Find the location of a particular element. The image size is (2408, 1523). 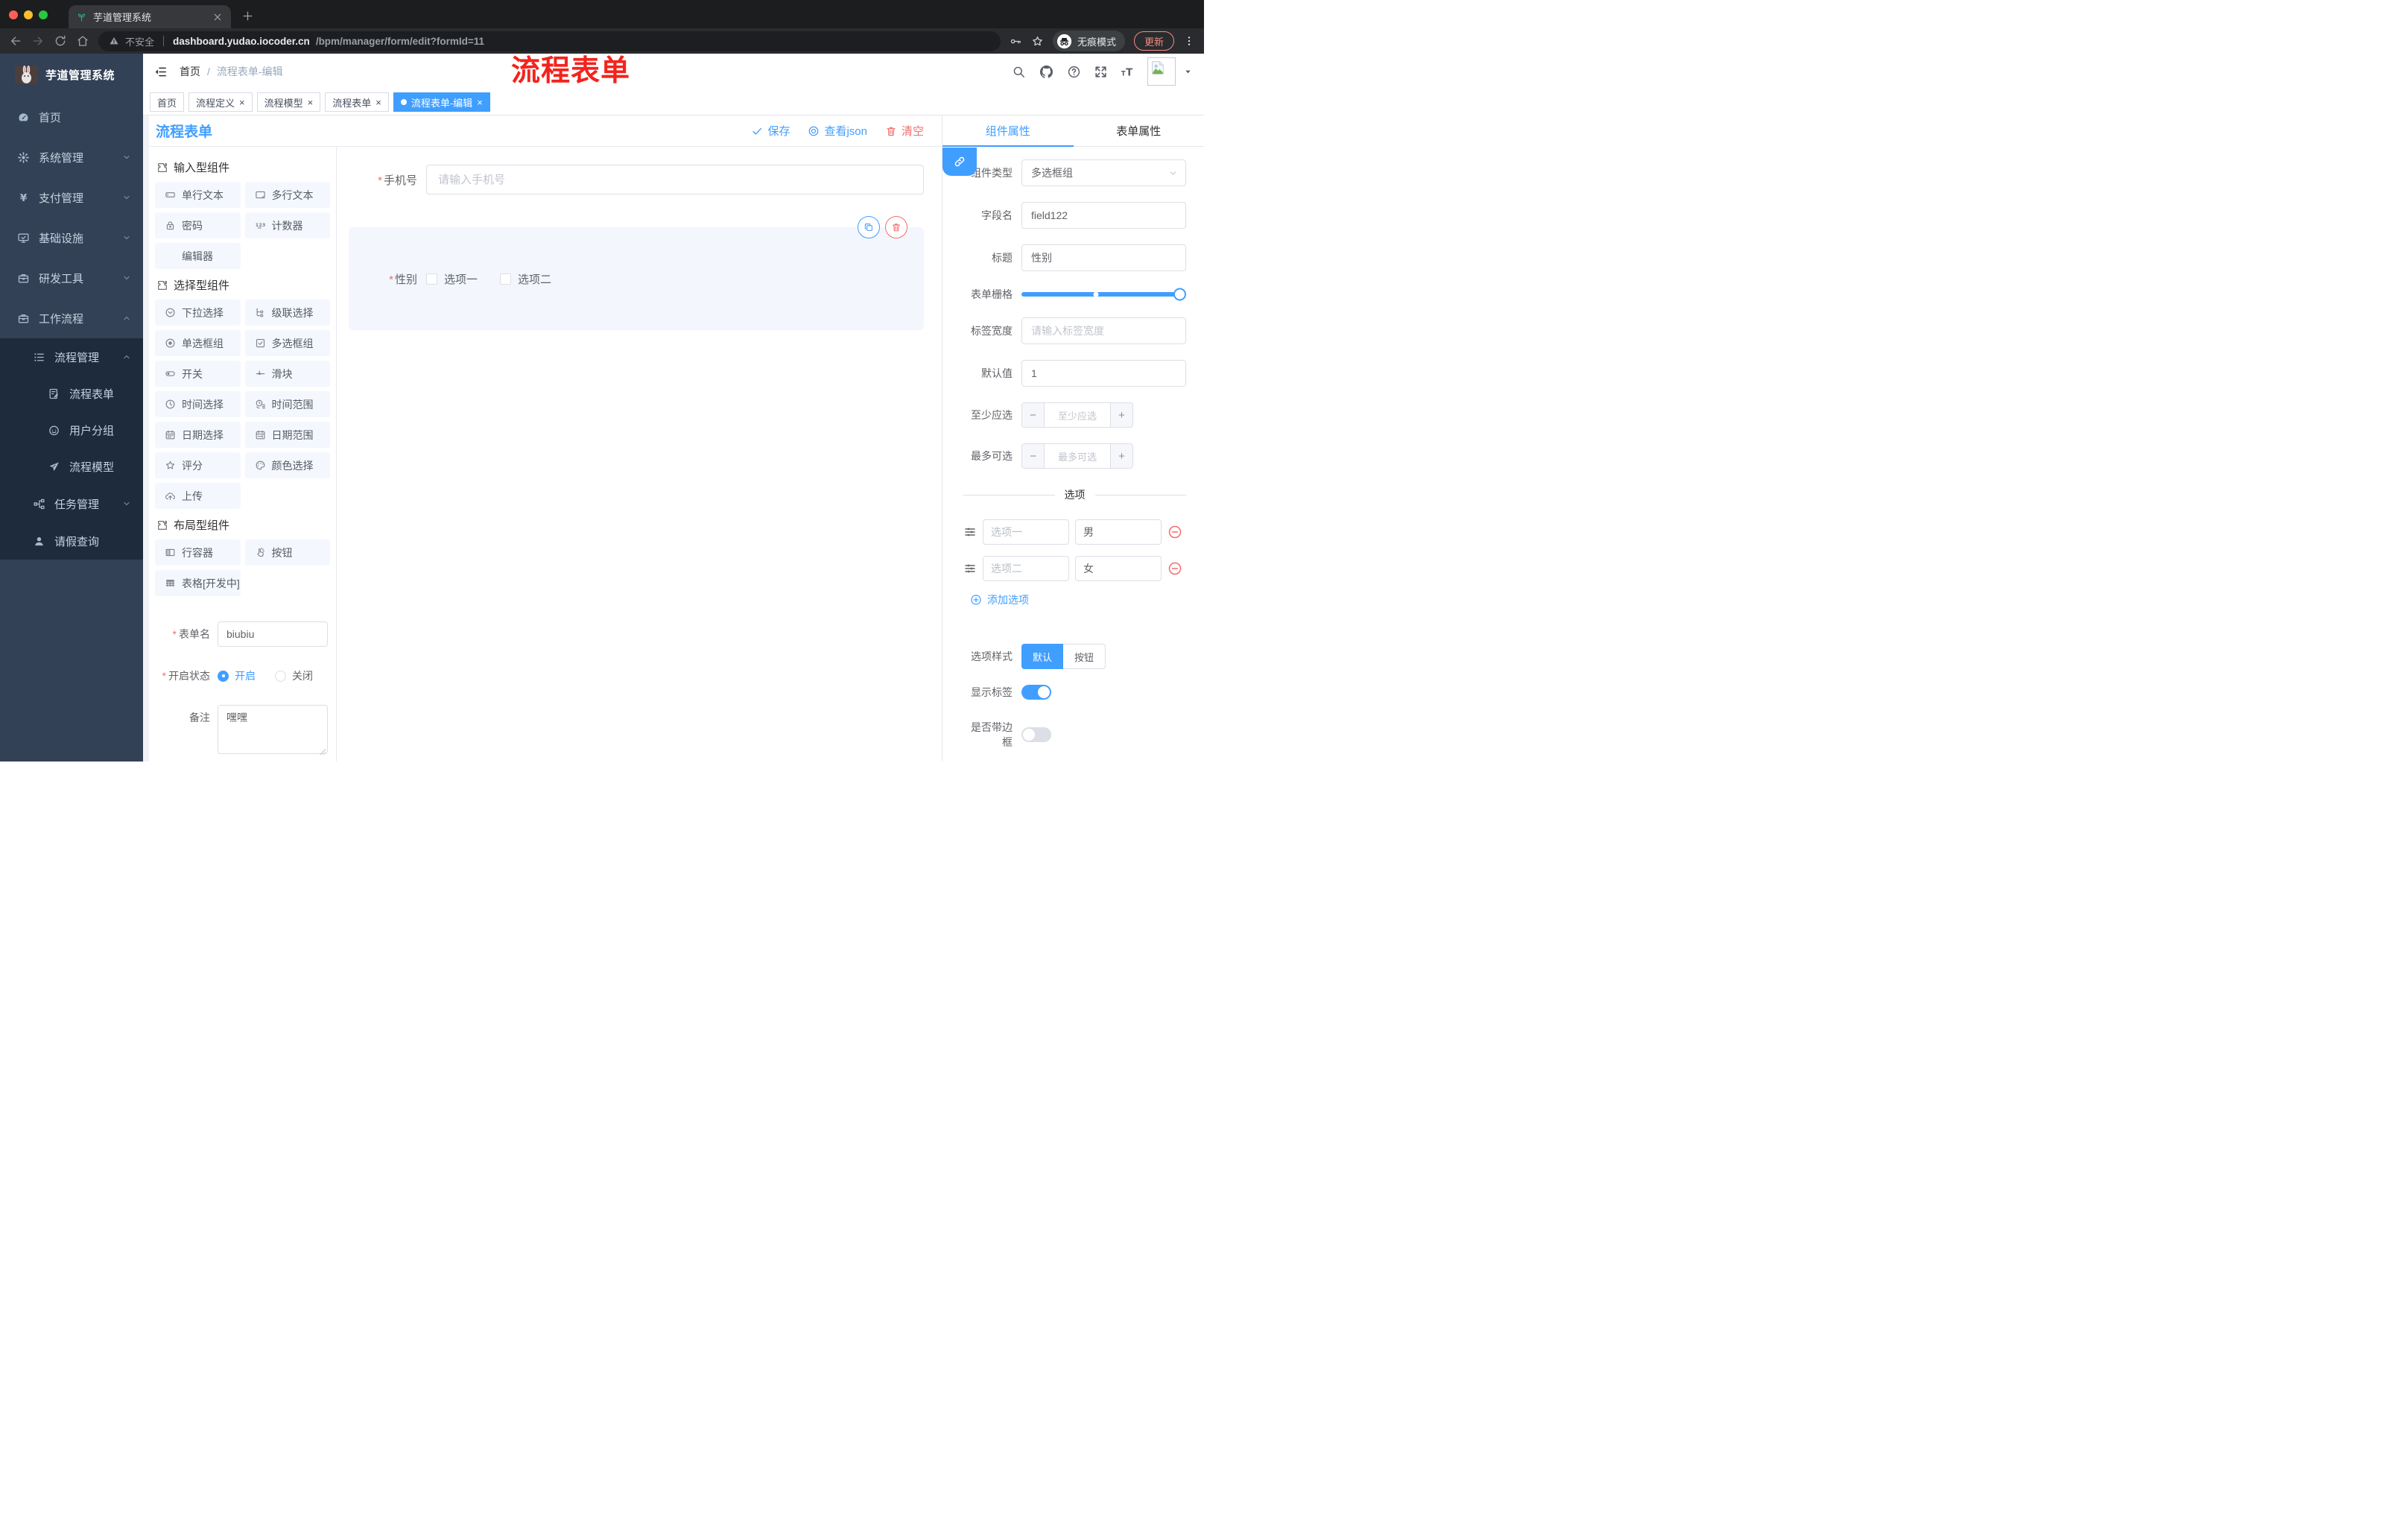

forward-icon is located at coordinates (38, 41).